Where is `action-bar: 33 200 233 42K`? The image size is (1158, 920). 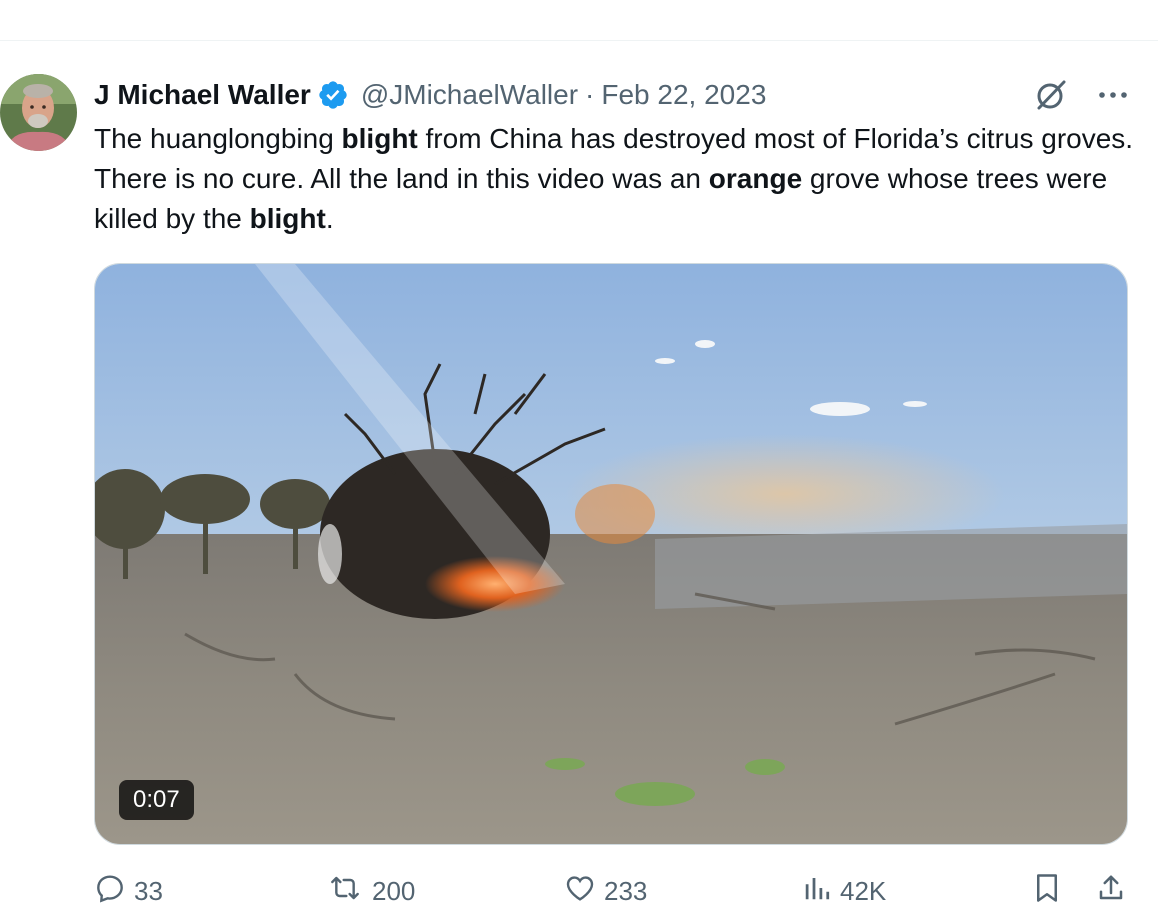
action-bar: 33 200 233 42K is located at coordinates (614, 891).